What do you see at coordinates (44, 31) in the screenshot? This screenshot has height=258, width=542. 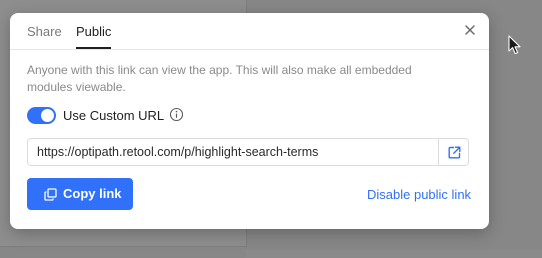 I see `tab-share: Share` at bounding box center [44, 31].